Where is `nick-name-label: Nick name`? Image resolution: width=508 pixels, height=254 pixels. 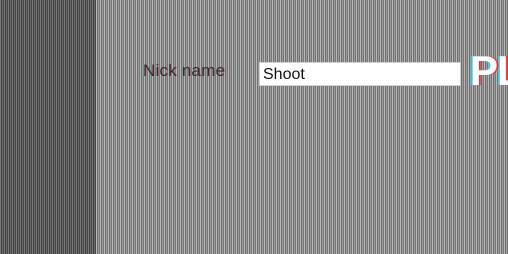
nick-name-label: Nick name is located at coordinates (184, 70).